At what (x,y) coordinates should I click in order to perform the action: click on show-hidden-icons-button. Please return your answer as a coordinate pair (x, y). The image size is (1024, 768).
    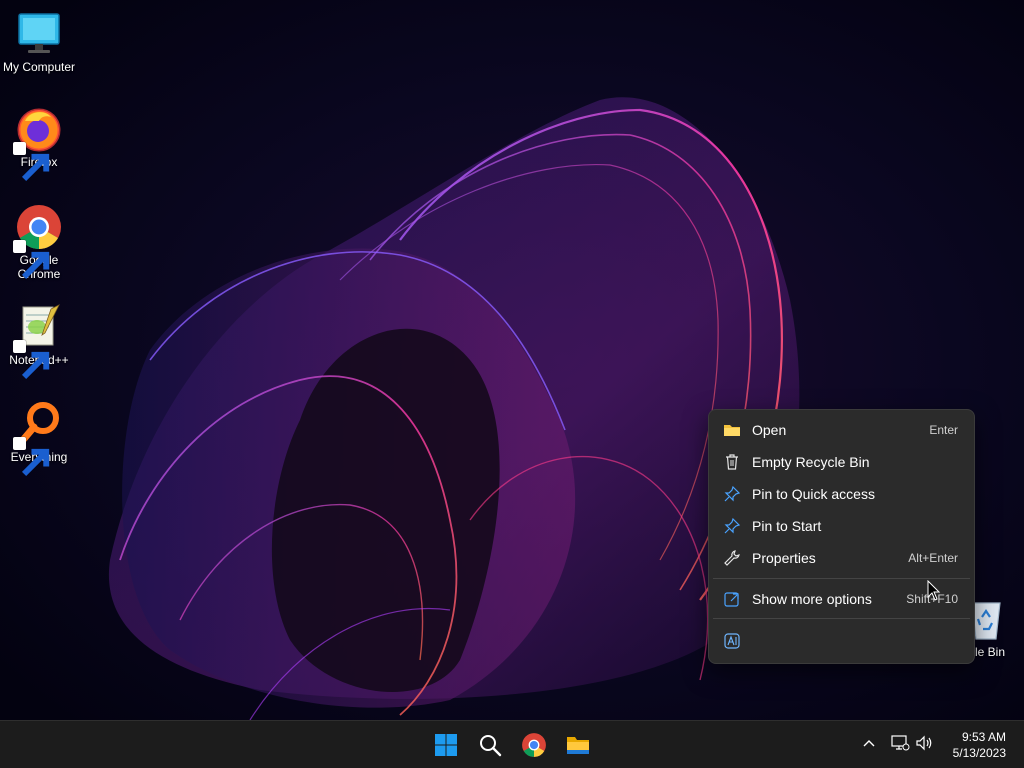
    Looking at the image, I should click on (870, 744).